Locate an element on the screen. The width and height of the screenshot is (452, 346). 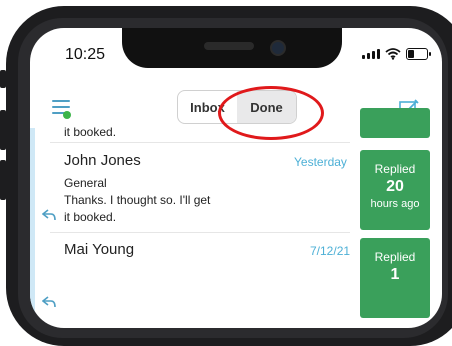
signal-icon is located at coordinates (371, 54).